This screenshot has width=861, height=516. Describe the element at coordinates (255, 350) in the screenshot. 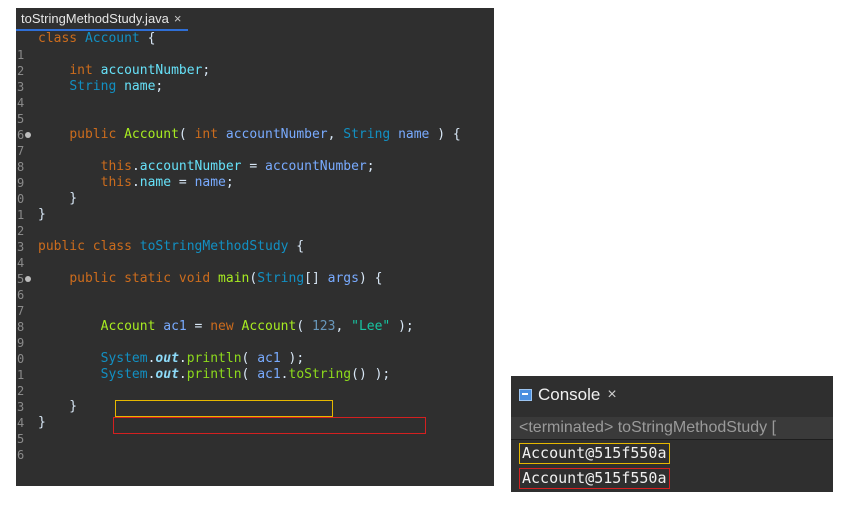

I see `code-line: 0` at that location.